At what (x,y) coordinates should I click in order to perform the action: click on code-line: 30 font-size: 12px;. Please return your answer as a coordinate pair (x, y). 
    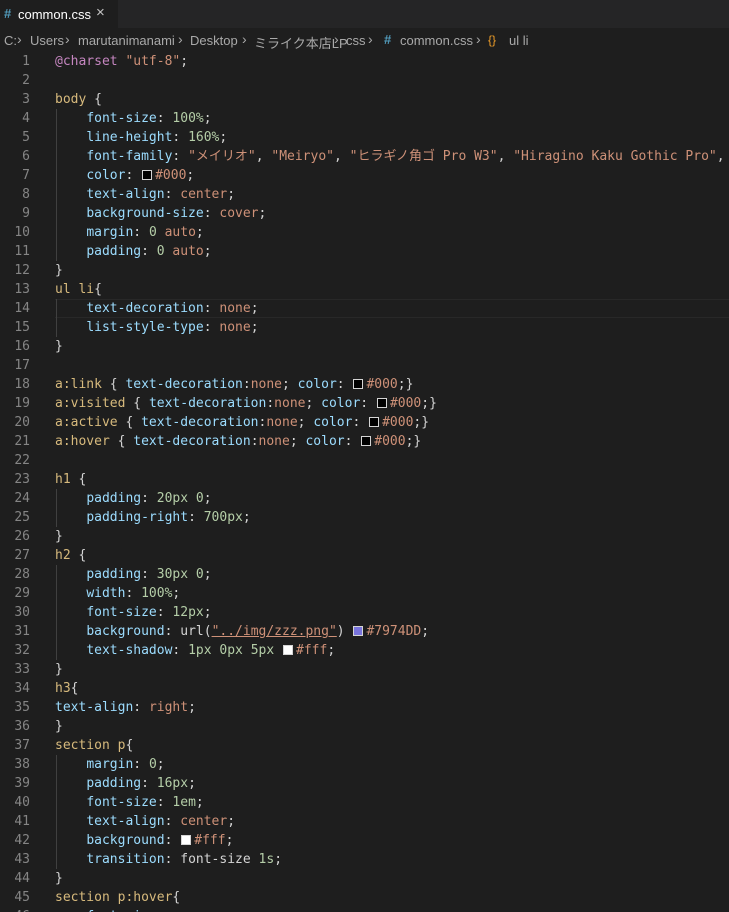
    Looking at the image, I should click on (364, 612).